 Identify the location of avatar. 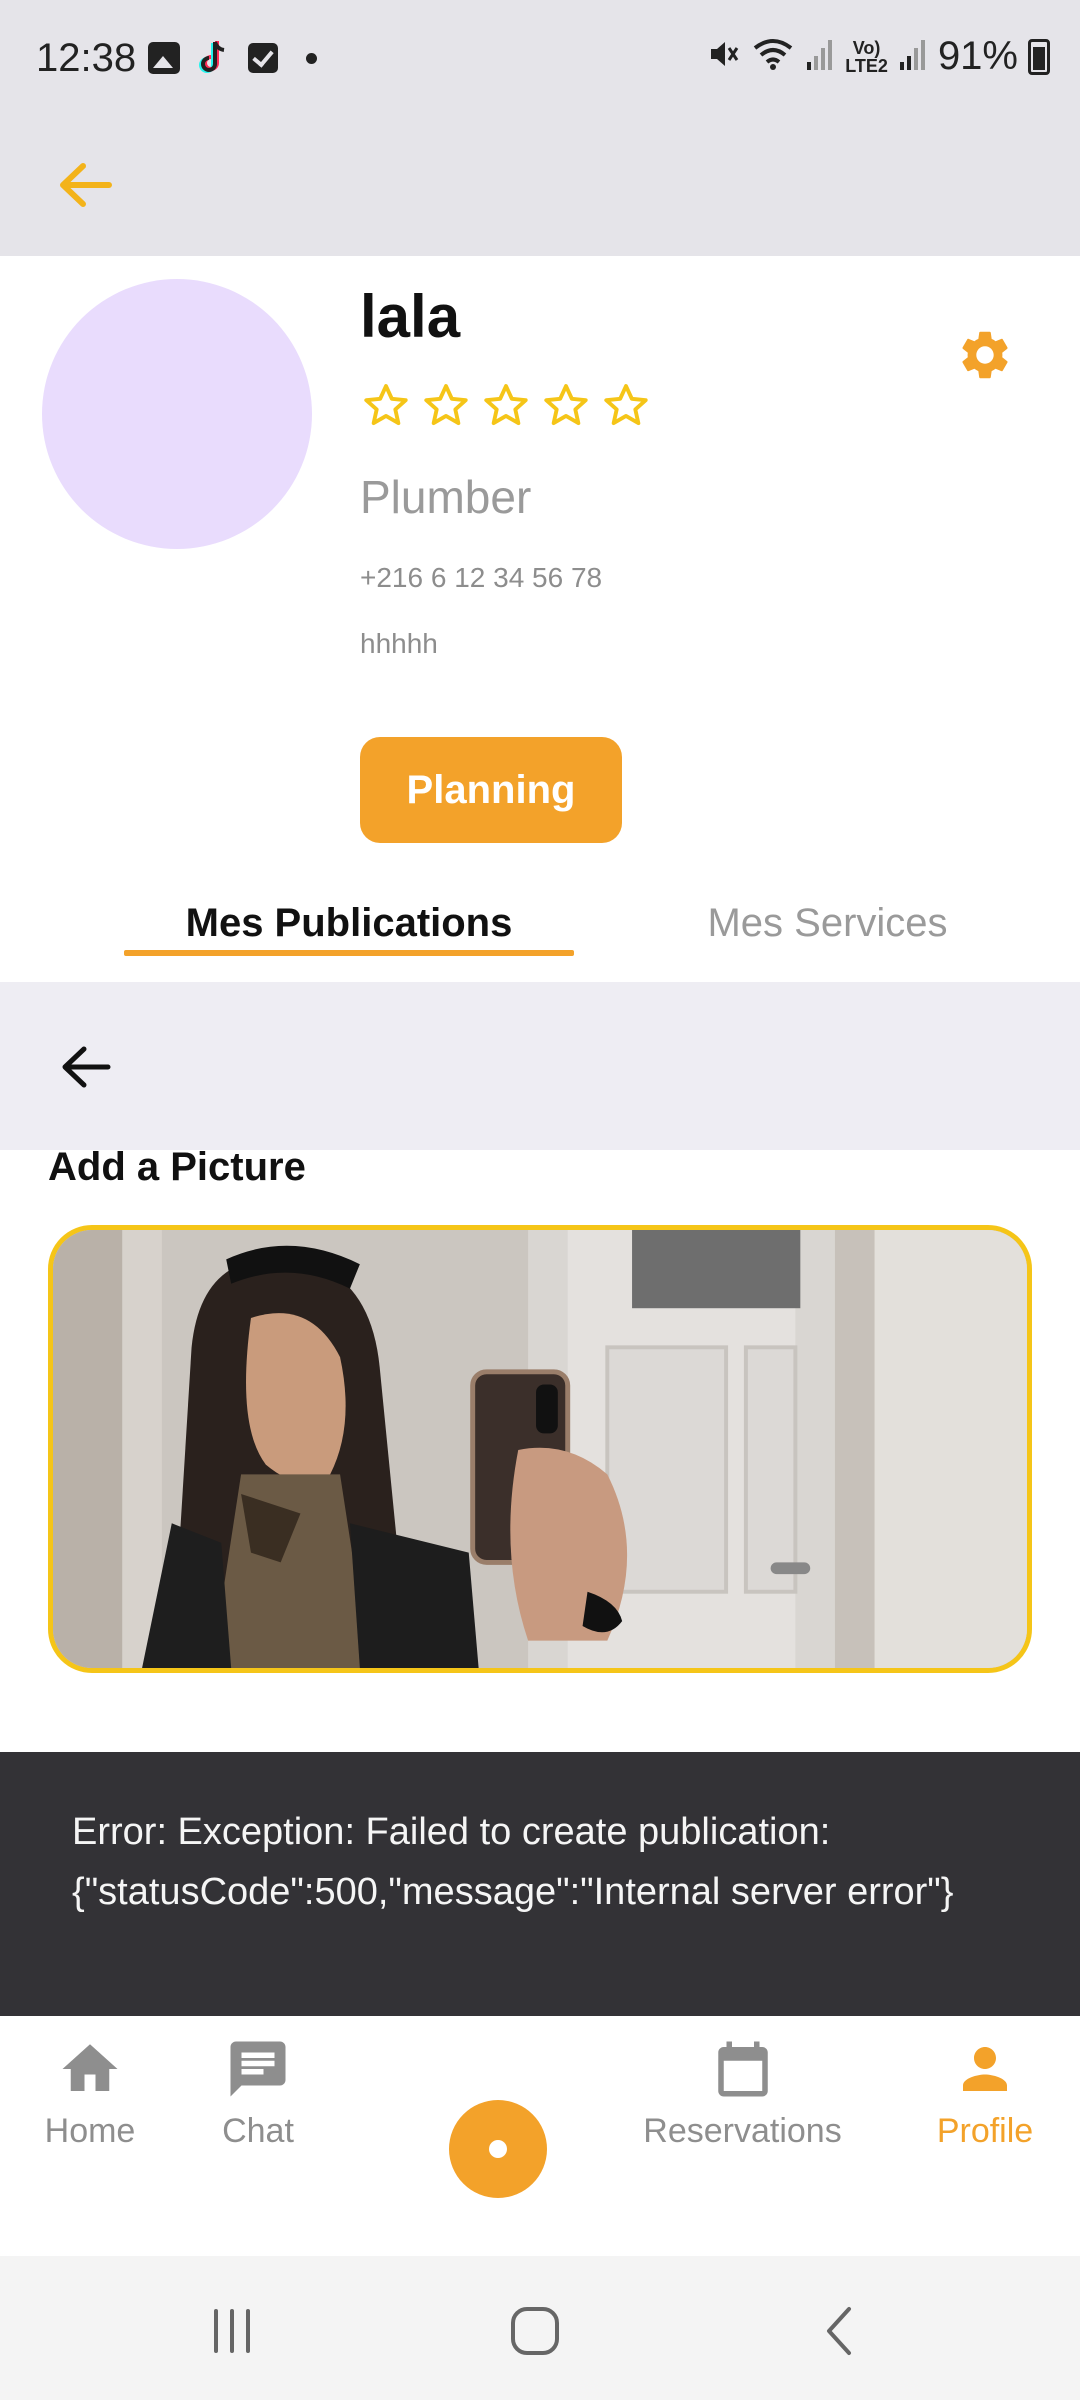
(177, 414).